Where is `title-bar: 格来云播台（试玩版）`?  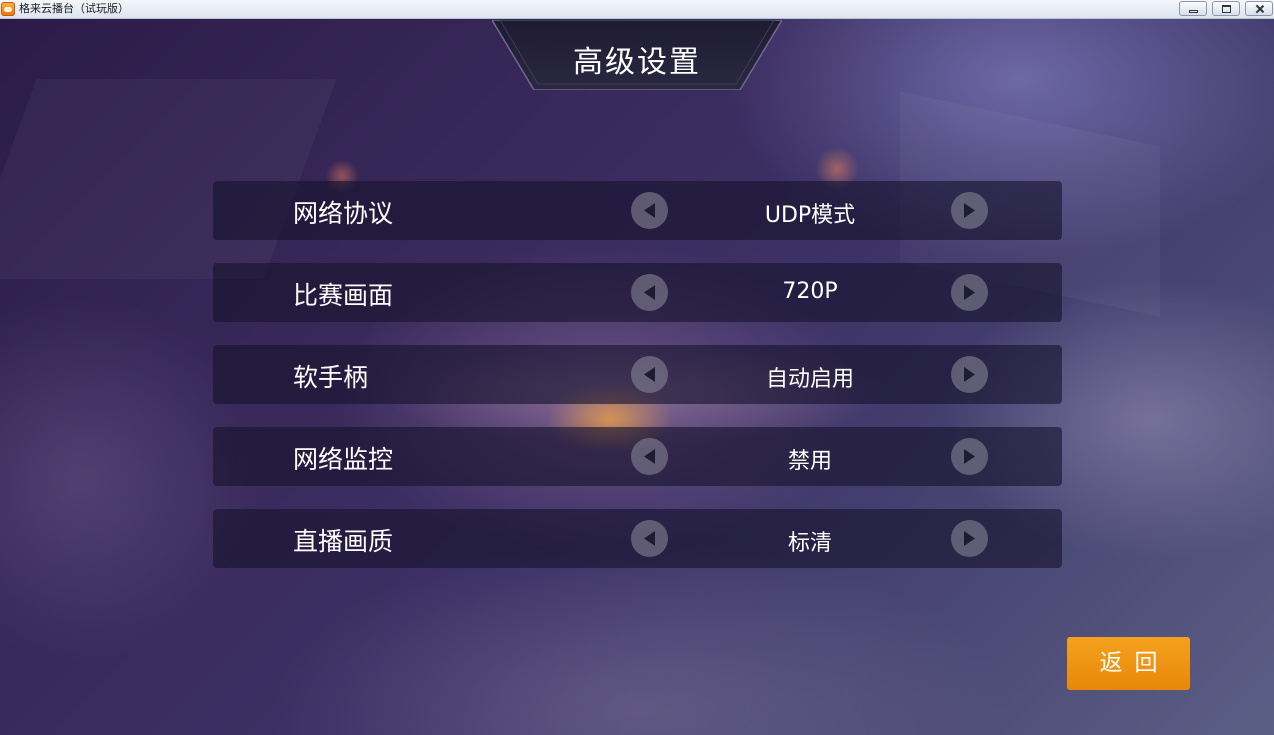 title-bar: 格来云播台（试玩版） is located at coordinates (637, 9).